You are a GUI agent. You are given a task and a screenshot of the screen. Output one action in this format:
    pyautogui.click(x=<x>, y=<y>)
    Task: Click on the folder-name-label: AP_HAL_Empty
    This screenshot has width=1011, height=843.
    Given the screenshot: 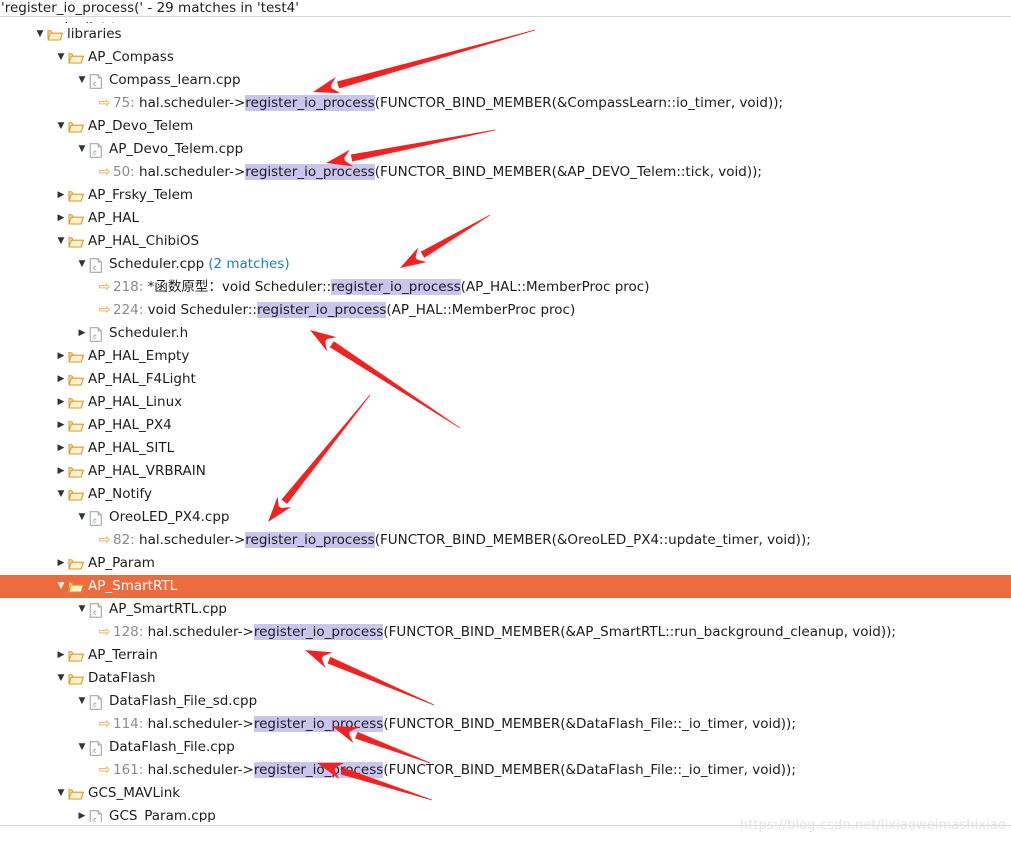 What is the action you would take?
    pyautogui.click(x=139, y=356)
    